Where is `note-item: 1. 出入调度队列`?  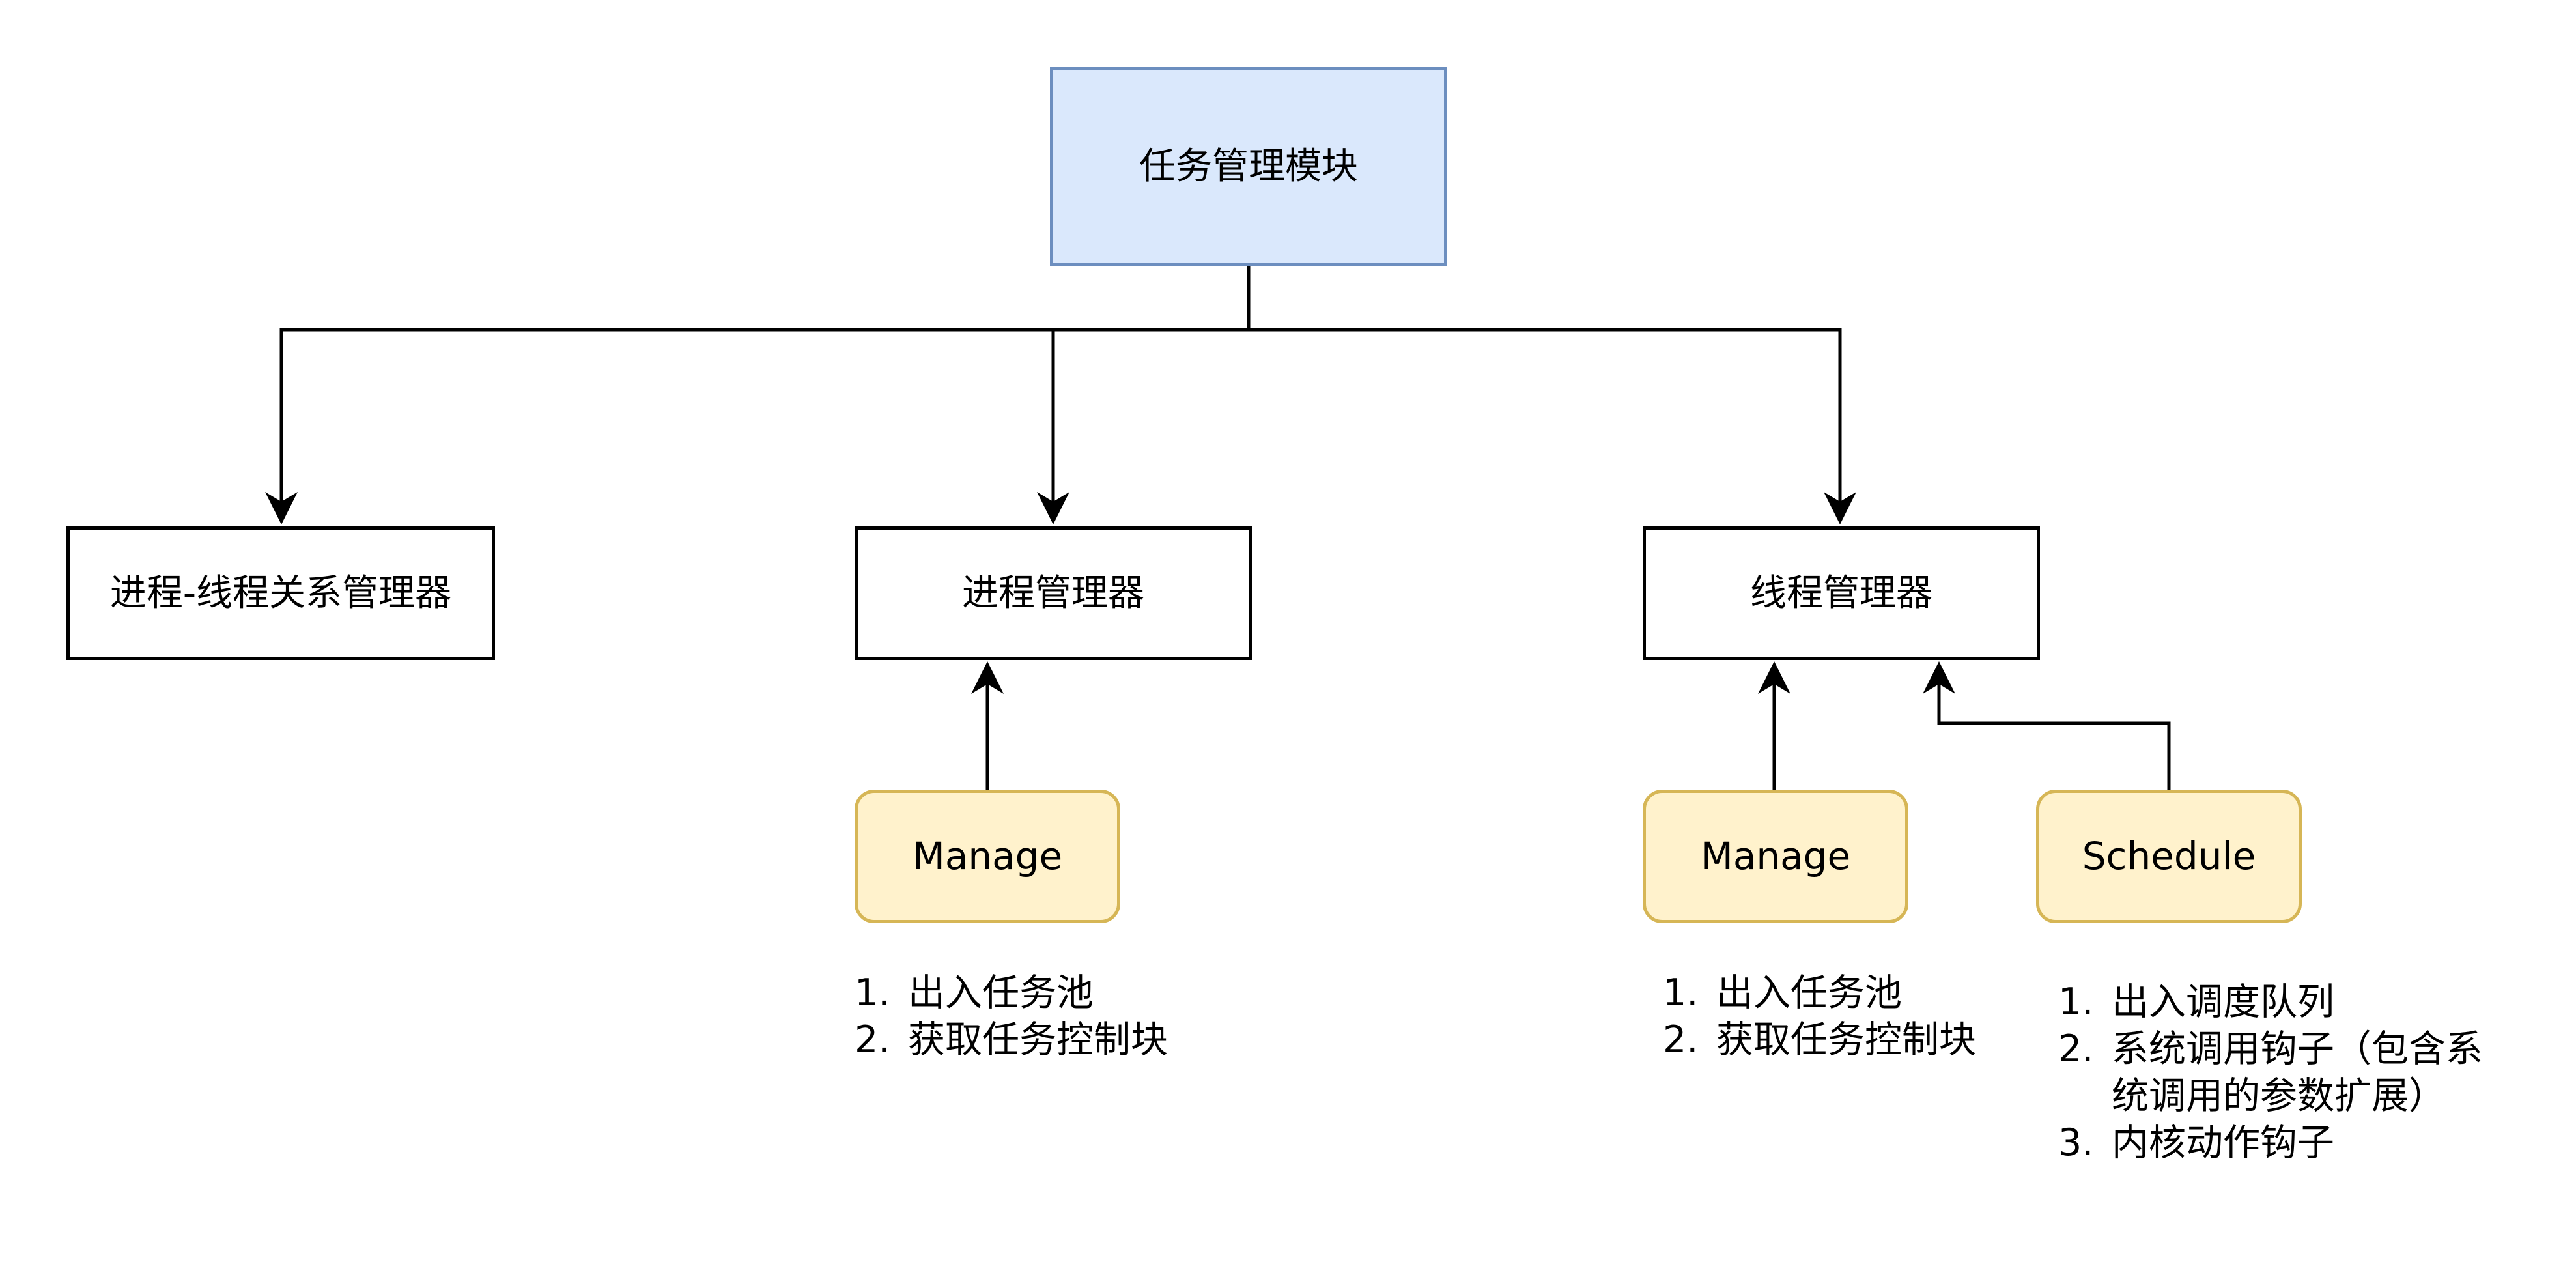
note-item: 1. 出入调度队列 is located at coordinates (2270, 1002).